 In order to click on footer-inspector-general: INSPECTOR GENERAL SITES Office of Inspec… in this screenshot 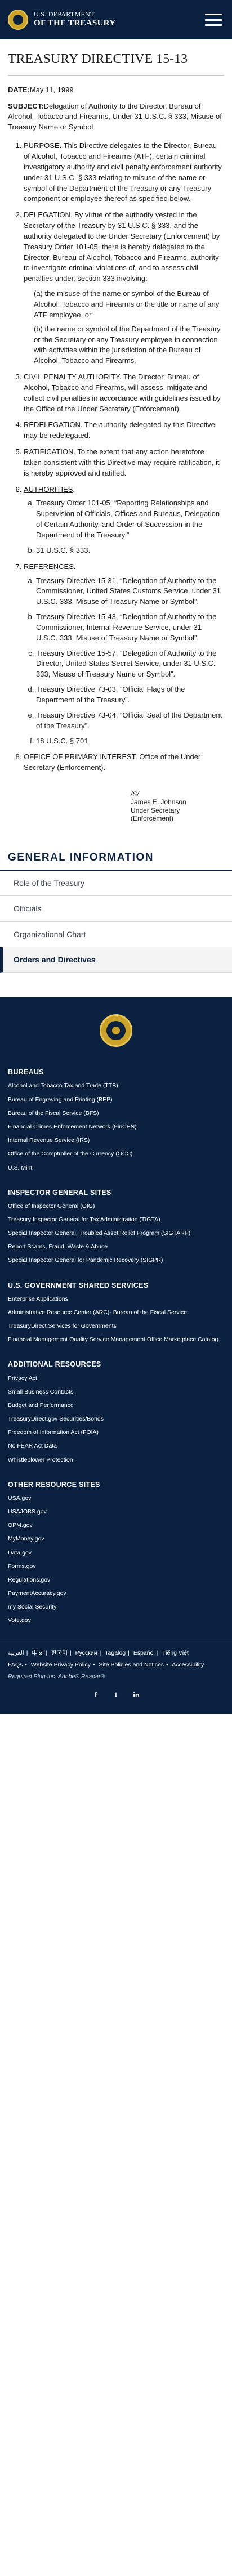, I will do `click(116, 1226)`.